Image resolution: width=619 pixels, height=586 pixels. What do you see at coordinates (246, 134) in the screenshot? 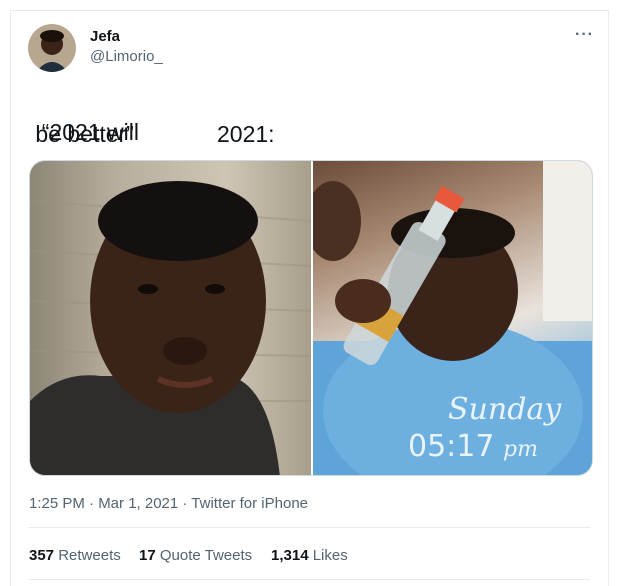
I see `tweet-text-caption: 2021:` at bounding box center [246, 134].